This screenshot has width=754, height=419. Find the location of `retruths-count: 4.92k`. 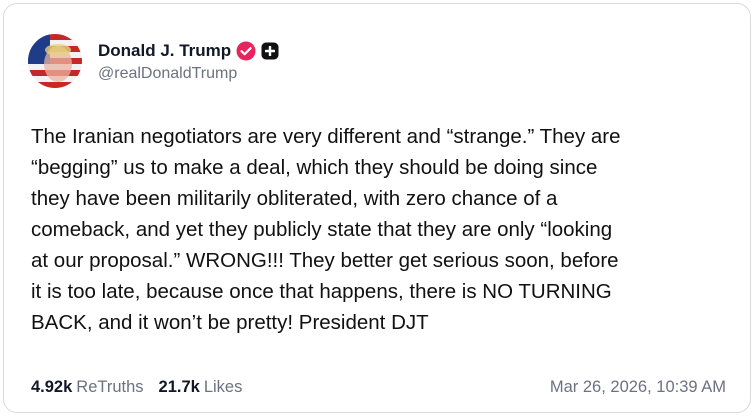

retruths-count: 4.92k is located at coordinates (52, 387).